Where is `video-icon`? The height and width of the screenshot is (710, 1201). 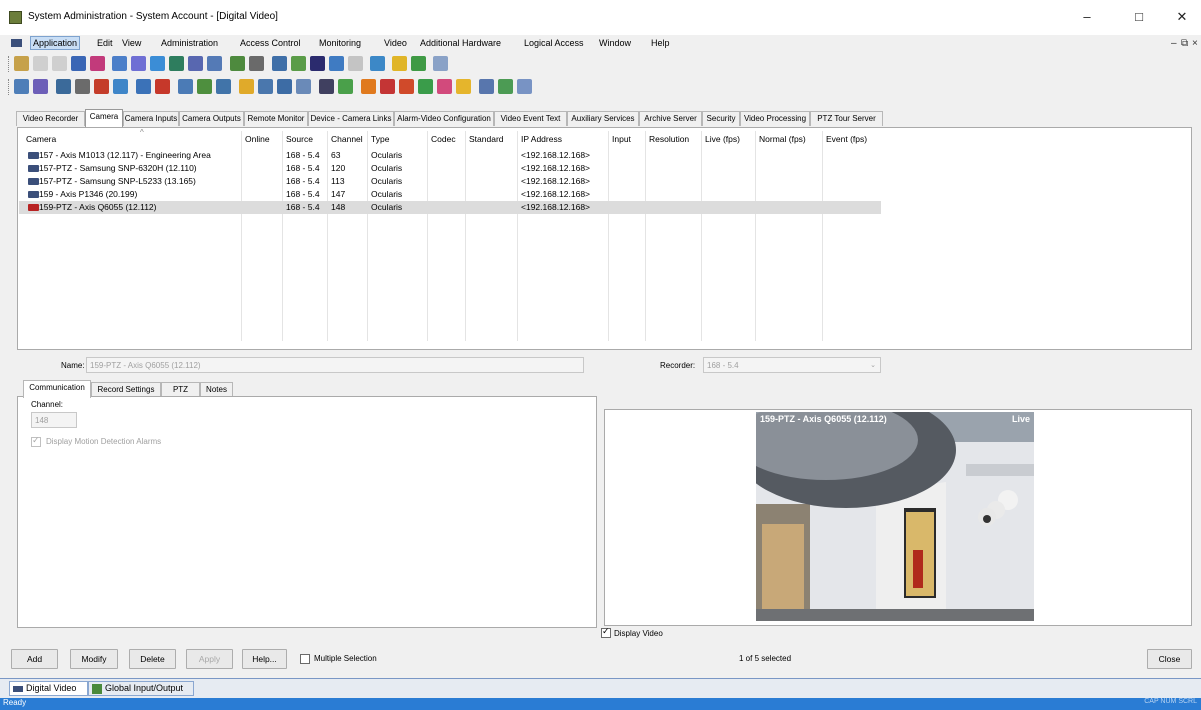
video-icon is located at coordinates (377, 63).